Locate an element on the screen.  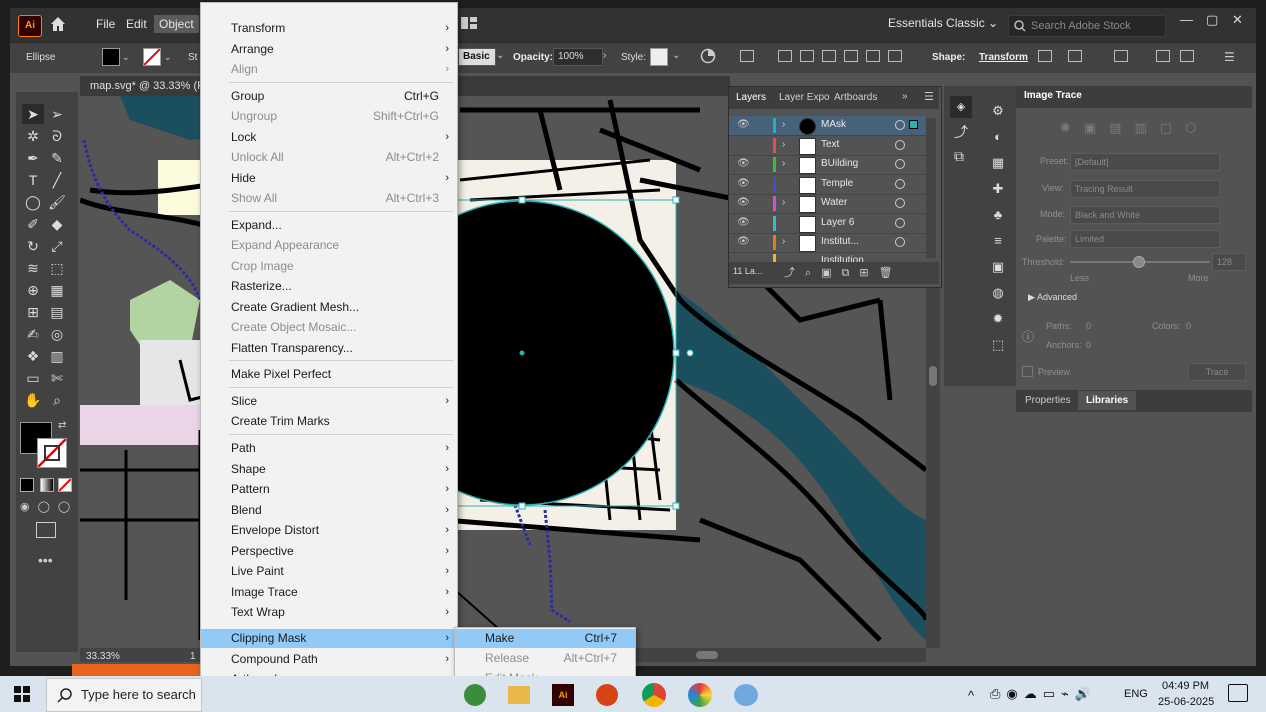
submenu-item-make: Make Ctrl+7 is located at coordinates (545, 638).